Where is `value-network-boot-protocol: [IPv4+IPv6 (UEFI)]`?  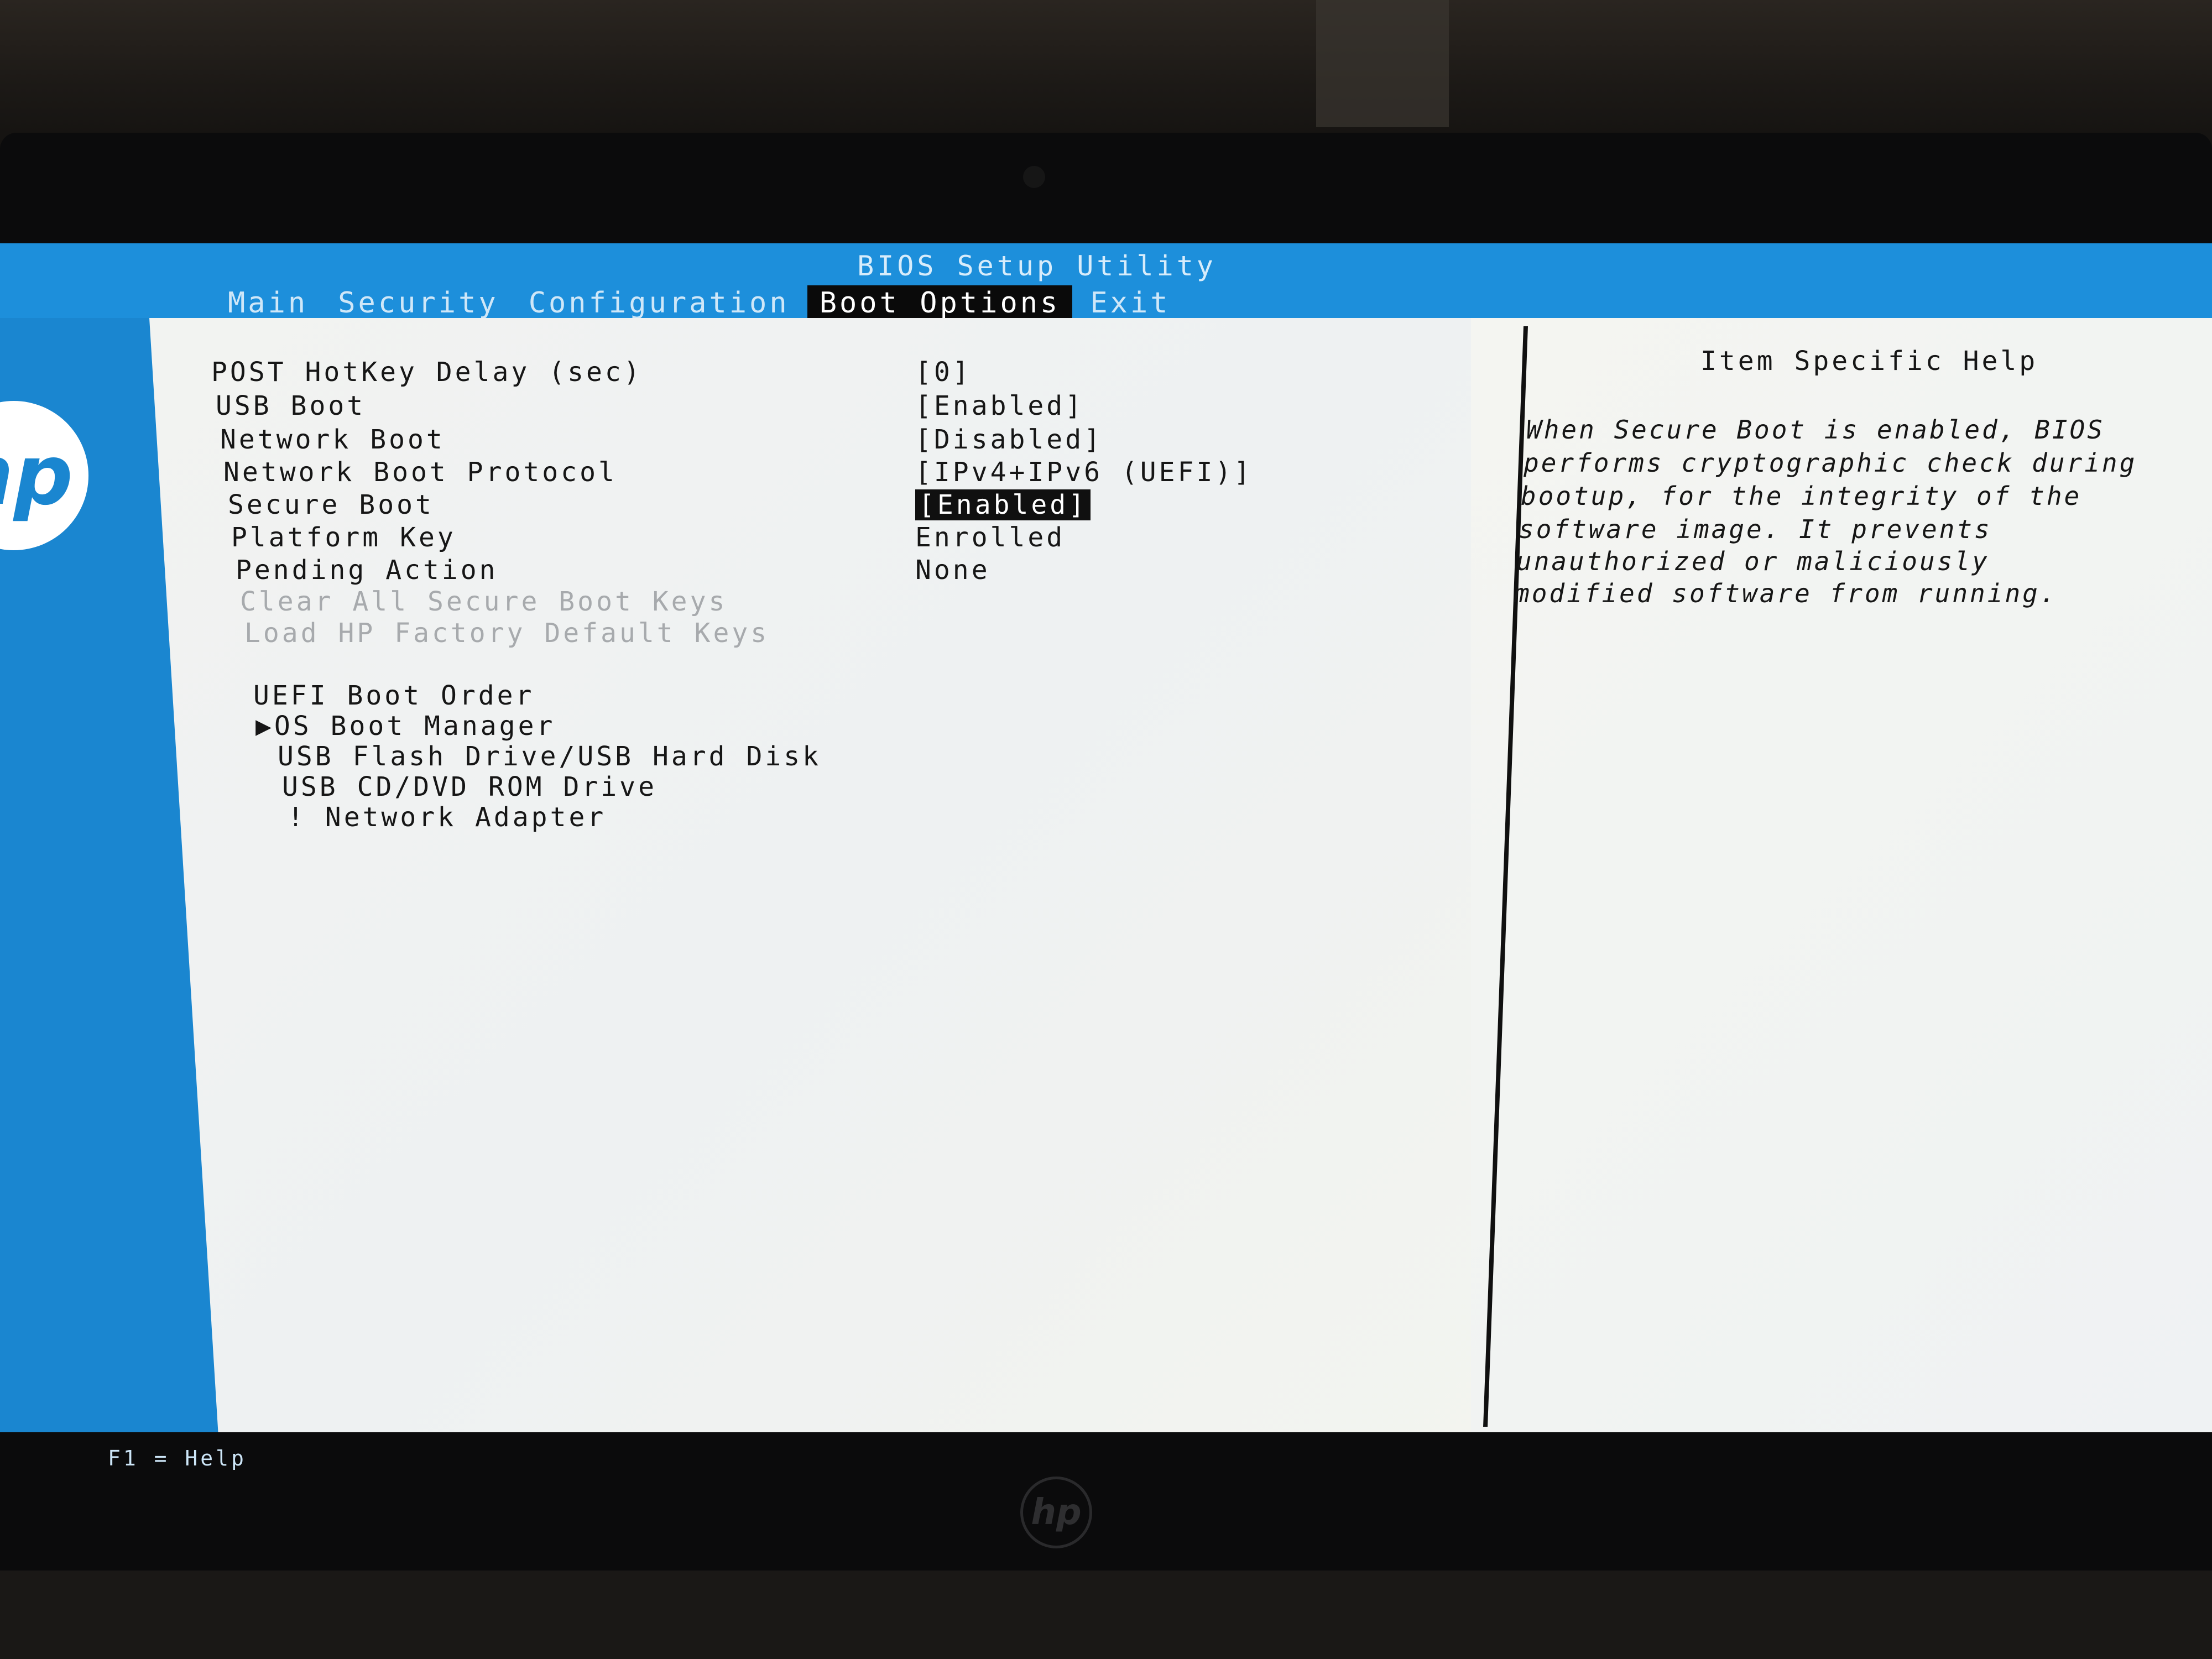 value-network-boot-protocol: [IPv4+IPv6 (UEFI)] is located at coordinates (1084, 473).